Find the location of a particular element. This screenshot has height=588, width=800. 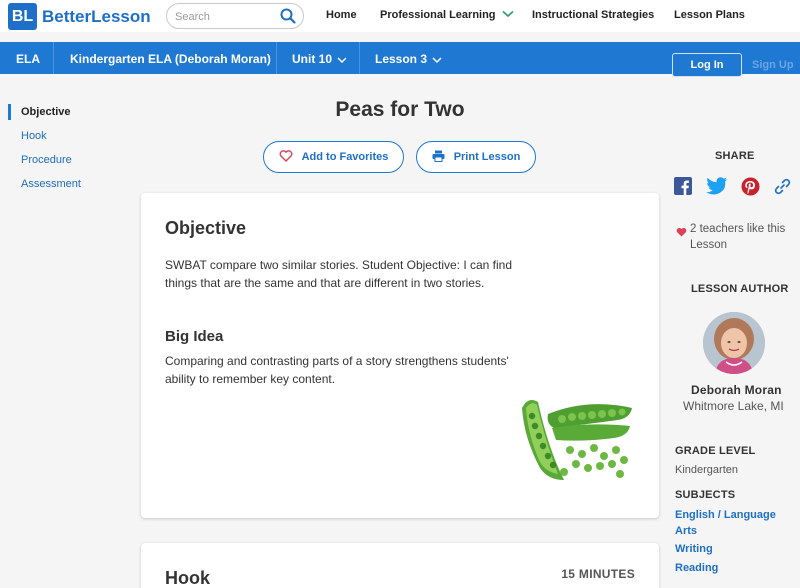

search-icon is located at coordinates (288, 18).